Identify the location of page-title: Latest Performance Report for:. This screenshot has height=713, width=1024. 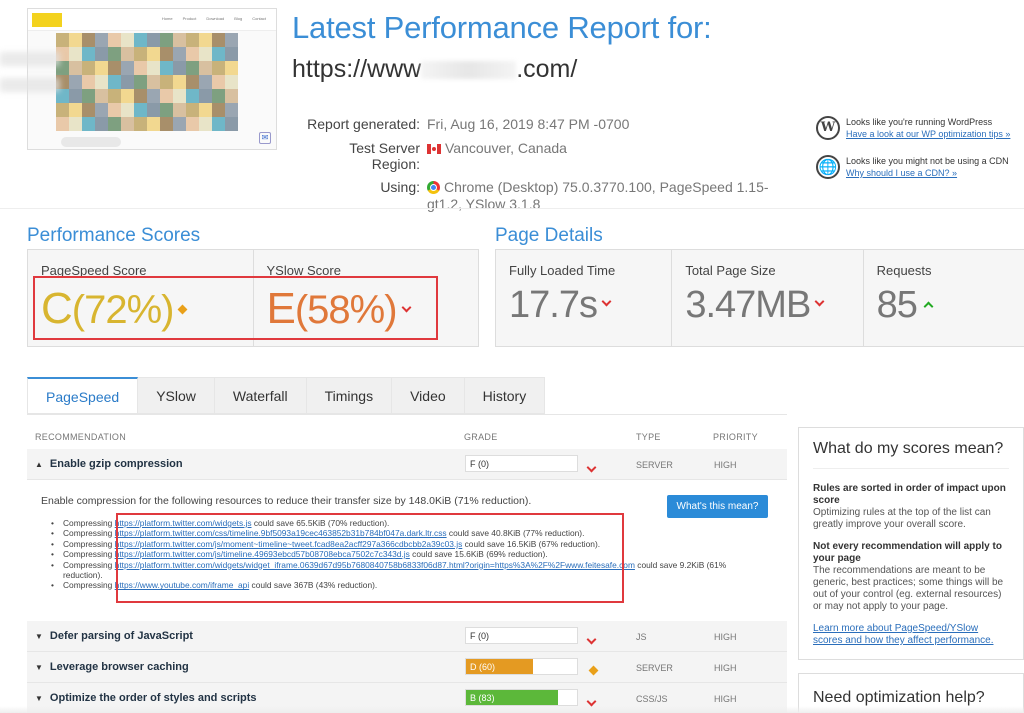
(502, 27).